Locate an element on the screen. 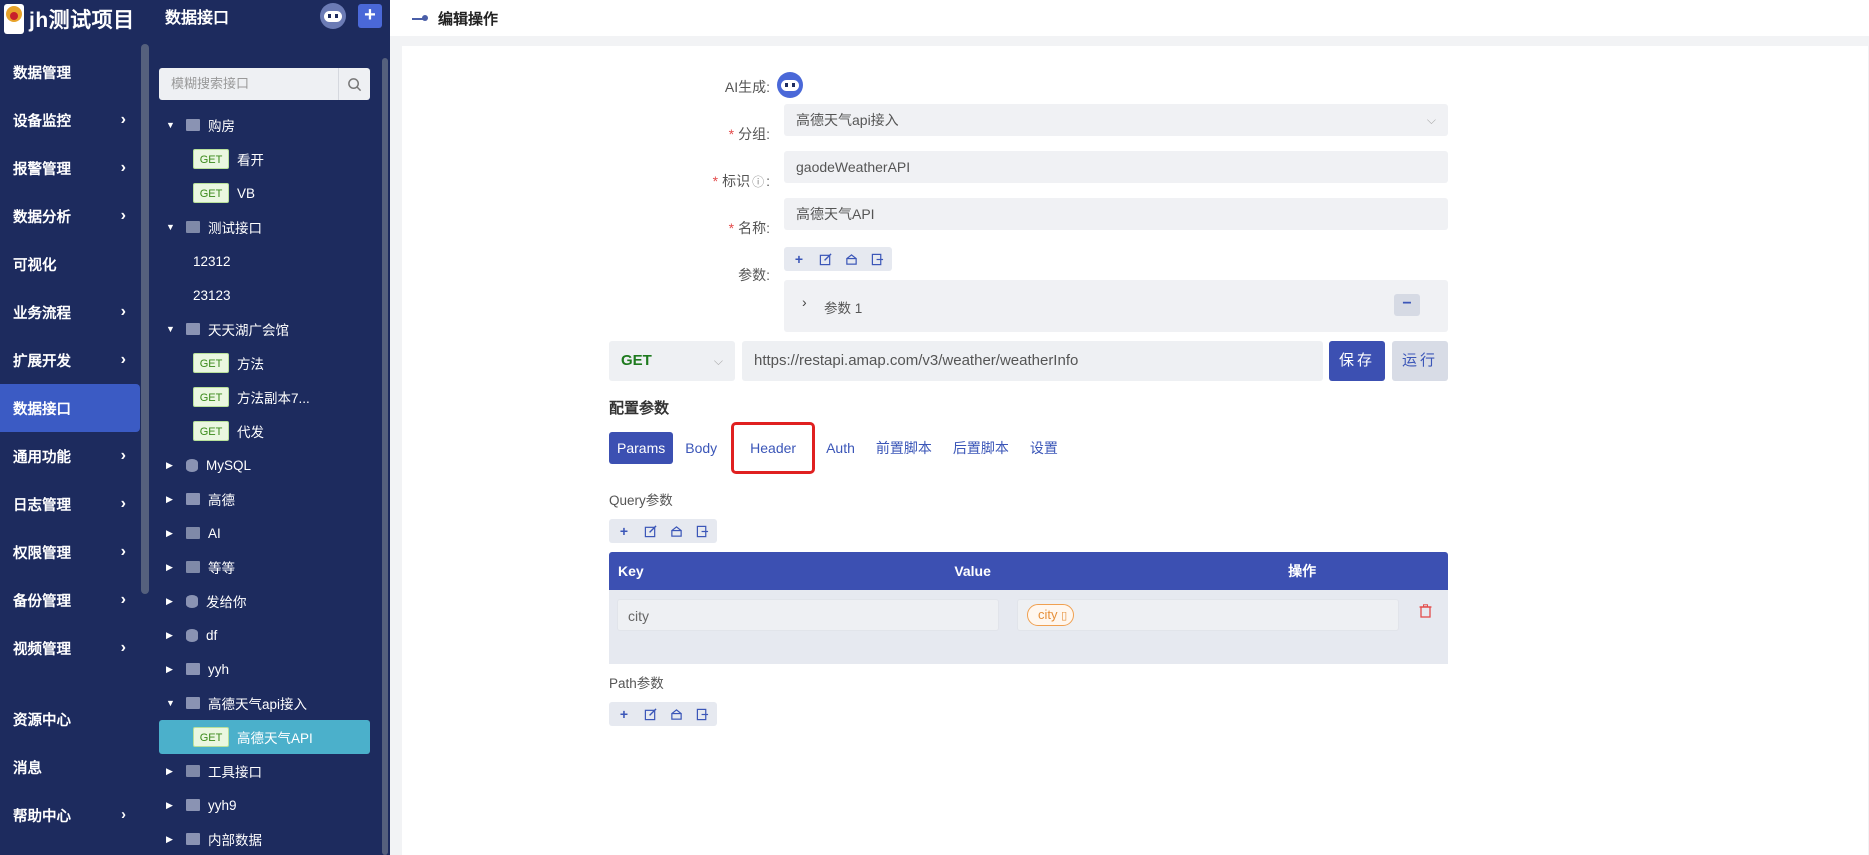  tree-folder: ▶ 工具接口 is located at coordinates (265, 771).